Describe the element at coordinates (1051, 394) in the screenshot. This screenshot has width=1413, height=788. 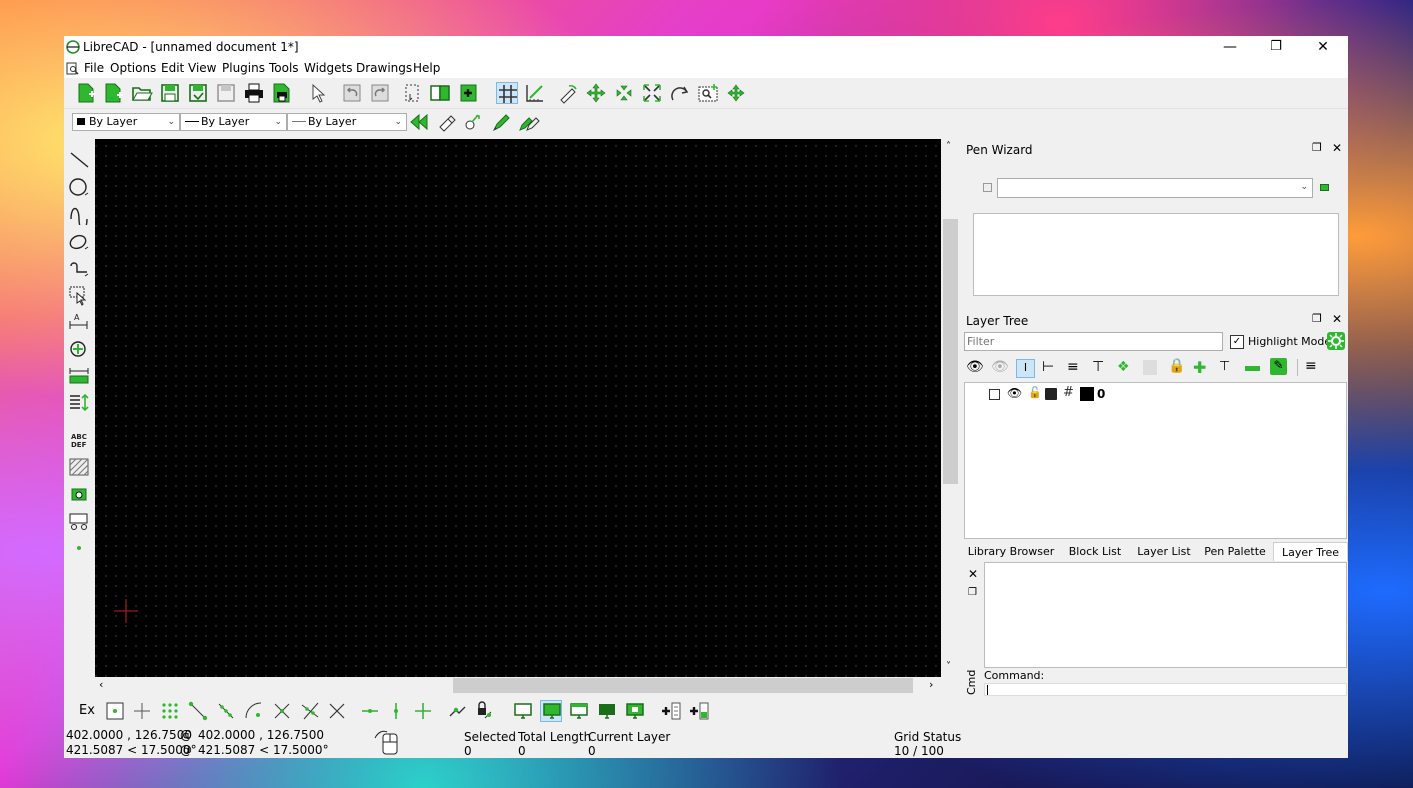
I see `printer-icon` at that location.